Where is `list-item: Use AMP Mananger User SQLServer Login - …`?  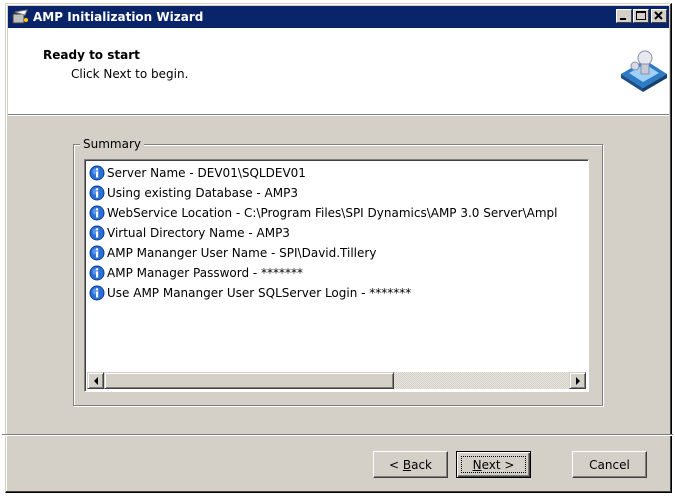
list-item: Use AMP Mananger User SQLServer Login - … is located at coordinates (250, 293).